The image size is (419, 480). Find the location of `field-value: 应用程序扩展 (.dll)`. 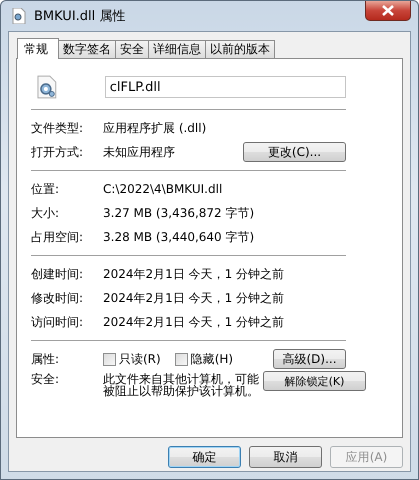

field-value: 应用程序扩展 (.dll) is located at coordinates (155, 128).